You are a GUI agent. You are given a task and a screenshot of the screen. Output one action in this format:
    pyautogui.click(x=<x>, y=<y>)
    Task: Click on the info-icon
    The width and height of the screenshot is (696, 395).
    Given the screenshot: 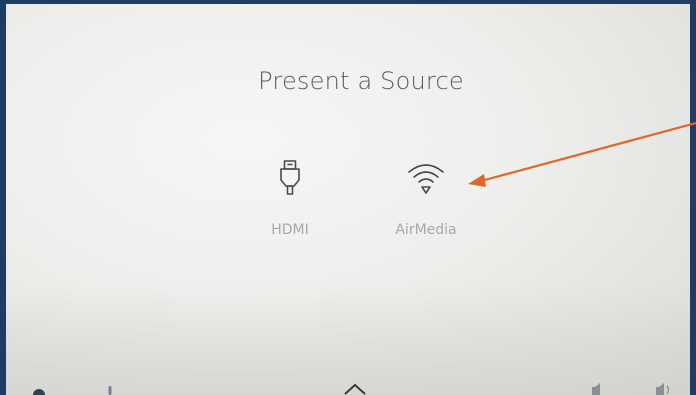 What is the action you would take?
    pyautogui.click(x=39, y=390)
    